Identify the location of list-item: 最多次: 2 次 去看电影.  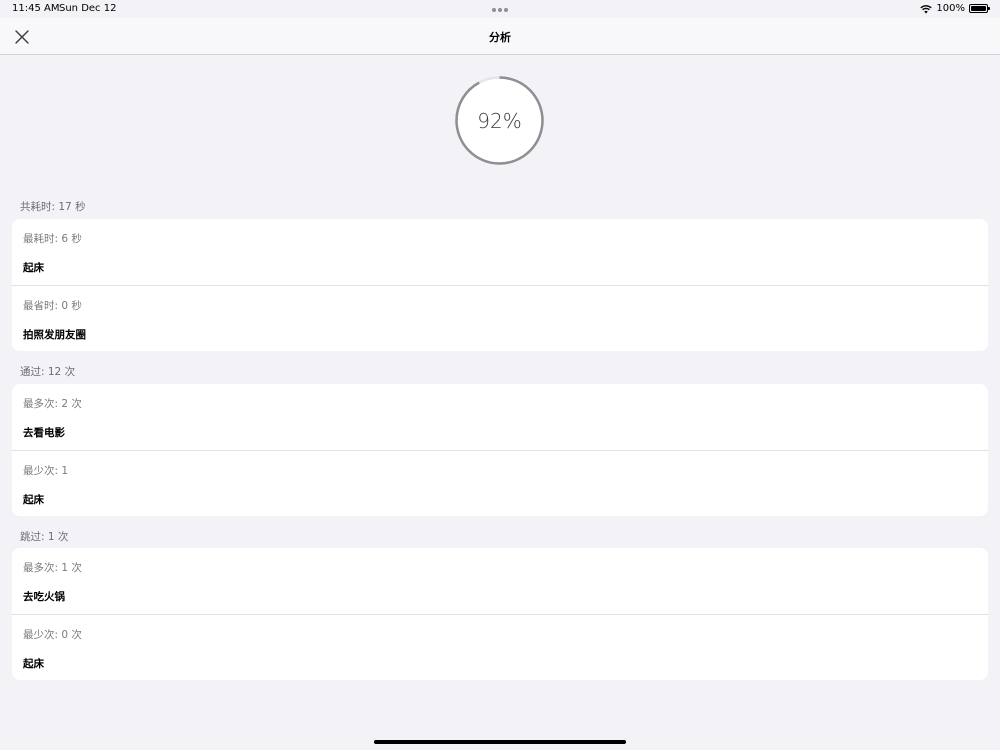
(500, 417).